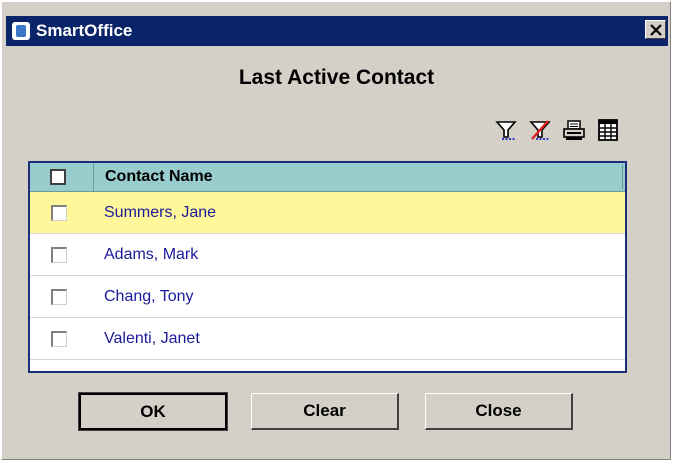  What do you see at coordinates (160, 213) in the screenshot?
I see `contact-name: Summers, Jane` at bounding box center [160, 213].